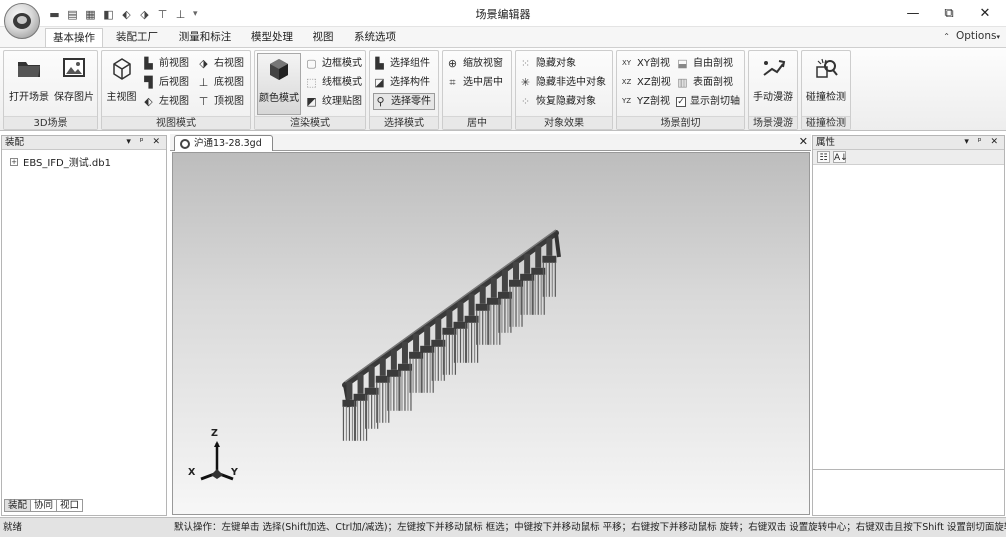 This screenshot has width=1006, height=537. What do you see at coordinates (626, 82) in the screenshot?
I see `xz-section-icon: XZ` at bounding box center [626, 82].